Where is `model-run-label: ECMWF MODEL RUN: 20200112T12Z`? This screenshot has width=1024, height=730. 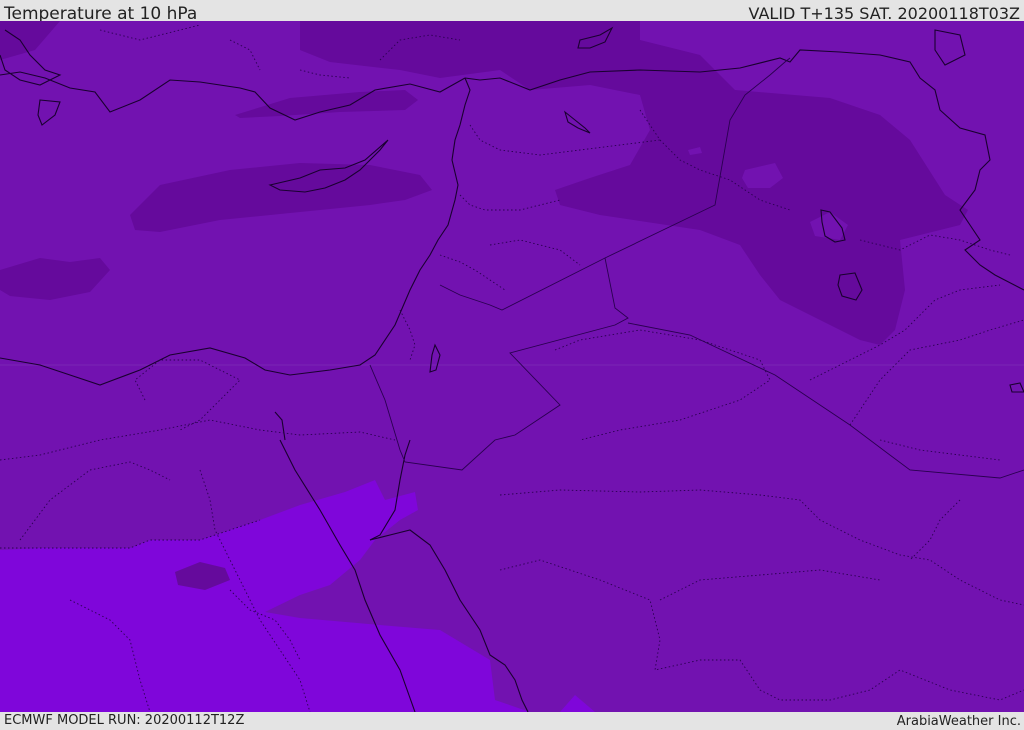 model-run-label: ECMWF MODEL RUN: 20200112T12Z is located at coordinates (124, 720).